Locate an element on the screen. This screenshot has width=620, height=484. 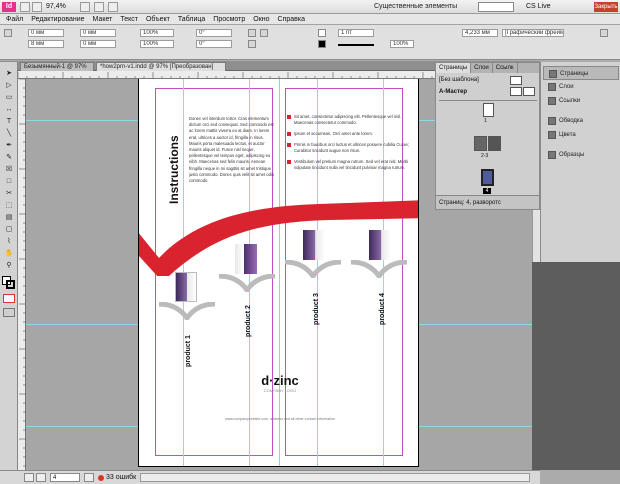
menu-help: Справка is located at coordinates (291, 19).